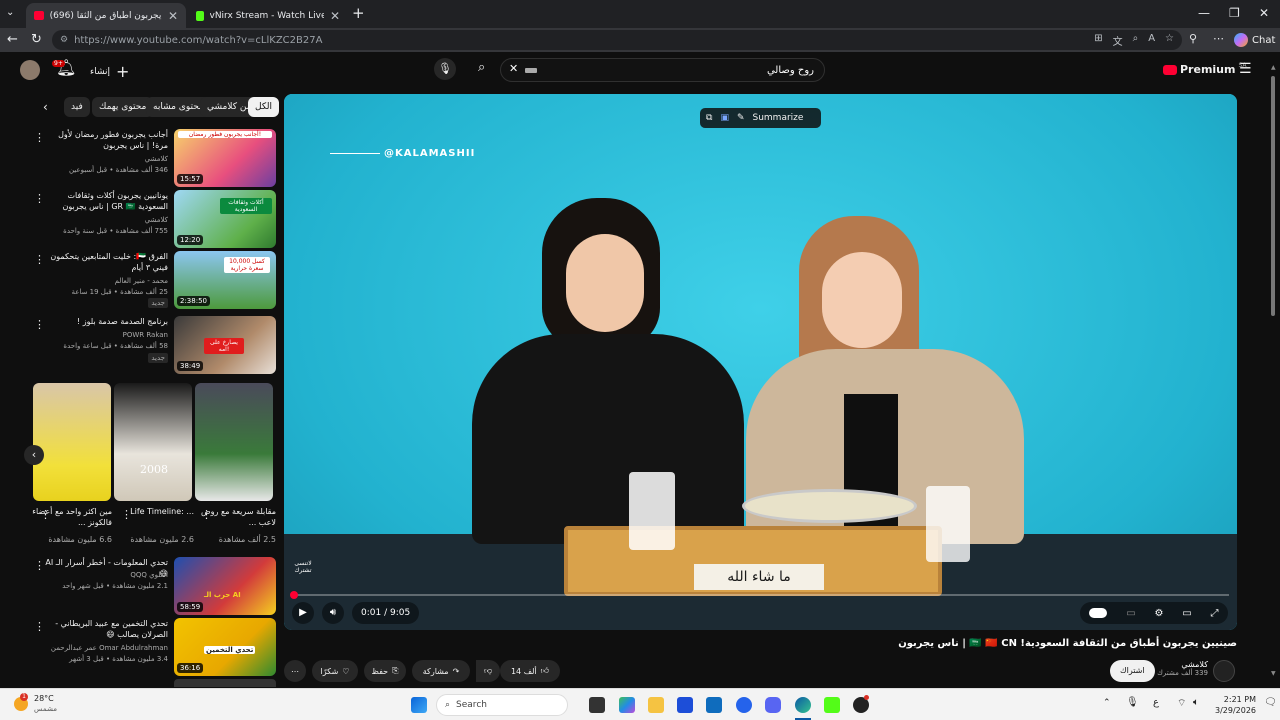 The height and width of the screenshot is (720, 1280). I want to click on favorite-star-icon: ☆, so click(1169, 40).